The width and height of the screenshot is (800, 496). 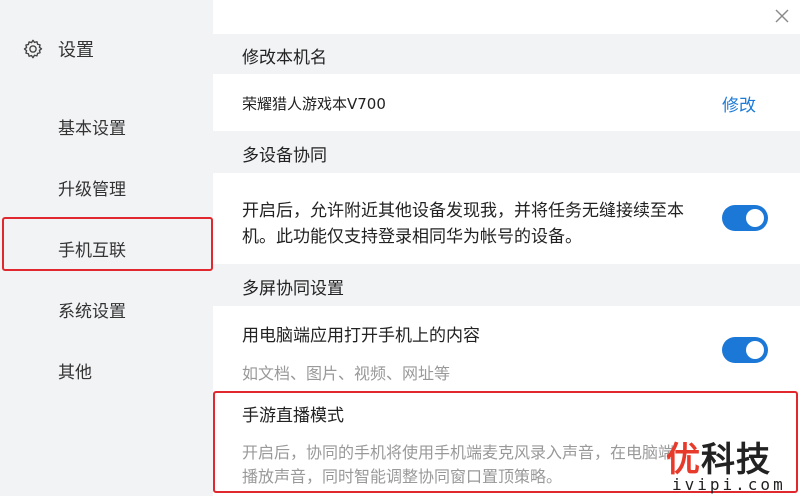 I want to click on watermark-char-you: 优, so click(x=683, y=460).